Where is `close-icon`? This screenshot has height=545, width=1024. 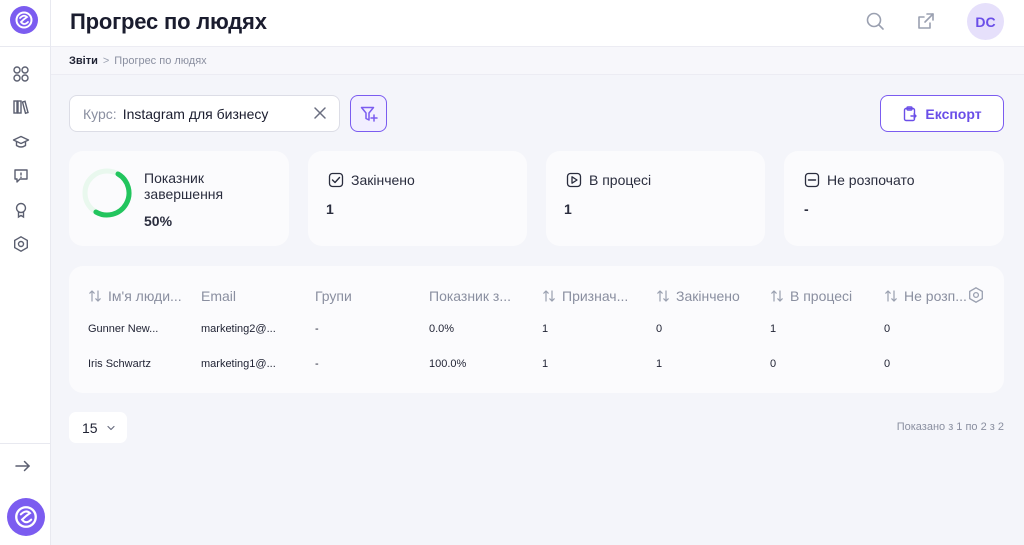
close-icon is located at coordinates (320, 113).